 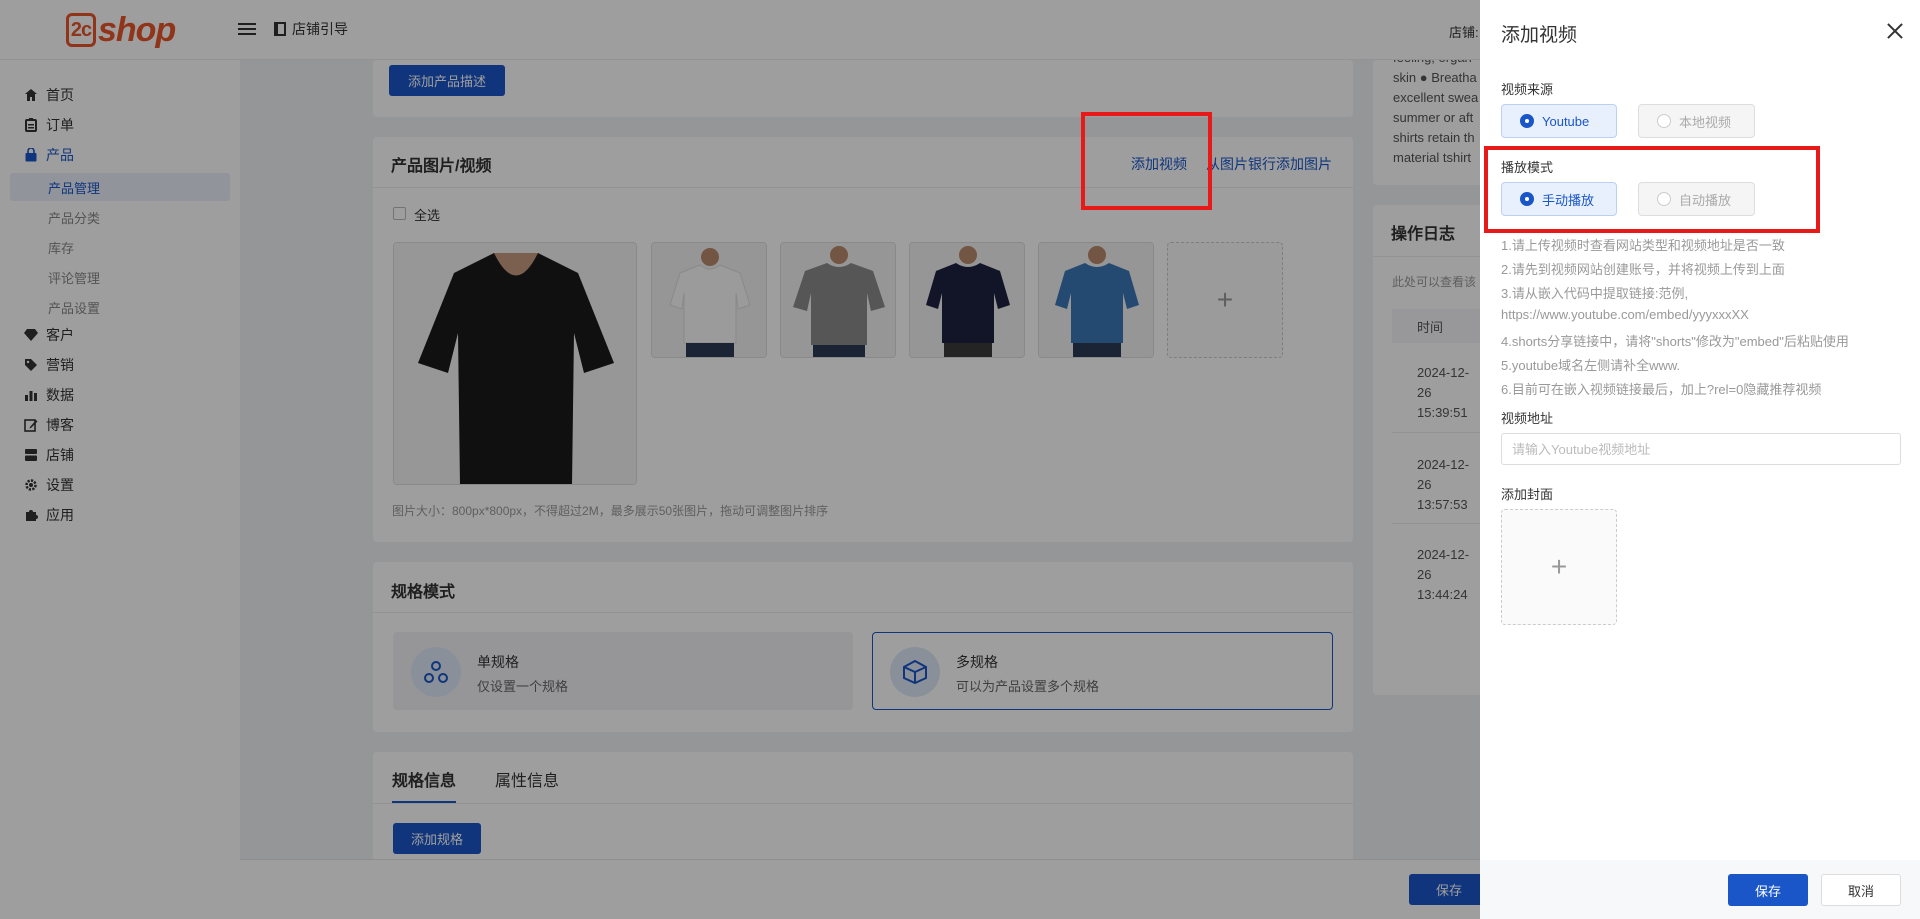 I want to click on instruction-line: 3.请从嵌入代码中提取链接:范例,, so click(x=1595, y=293).